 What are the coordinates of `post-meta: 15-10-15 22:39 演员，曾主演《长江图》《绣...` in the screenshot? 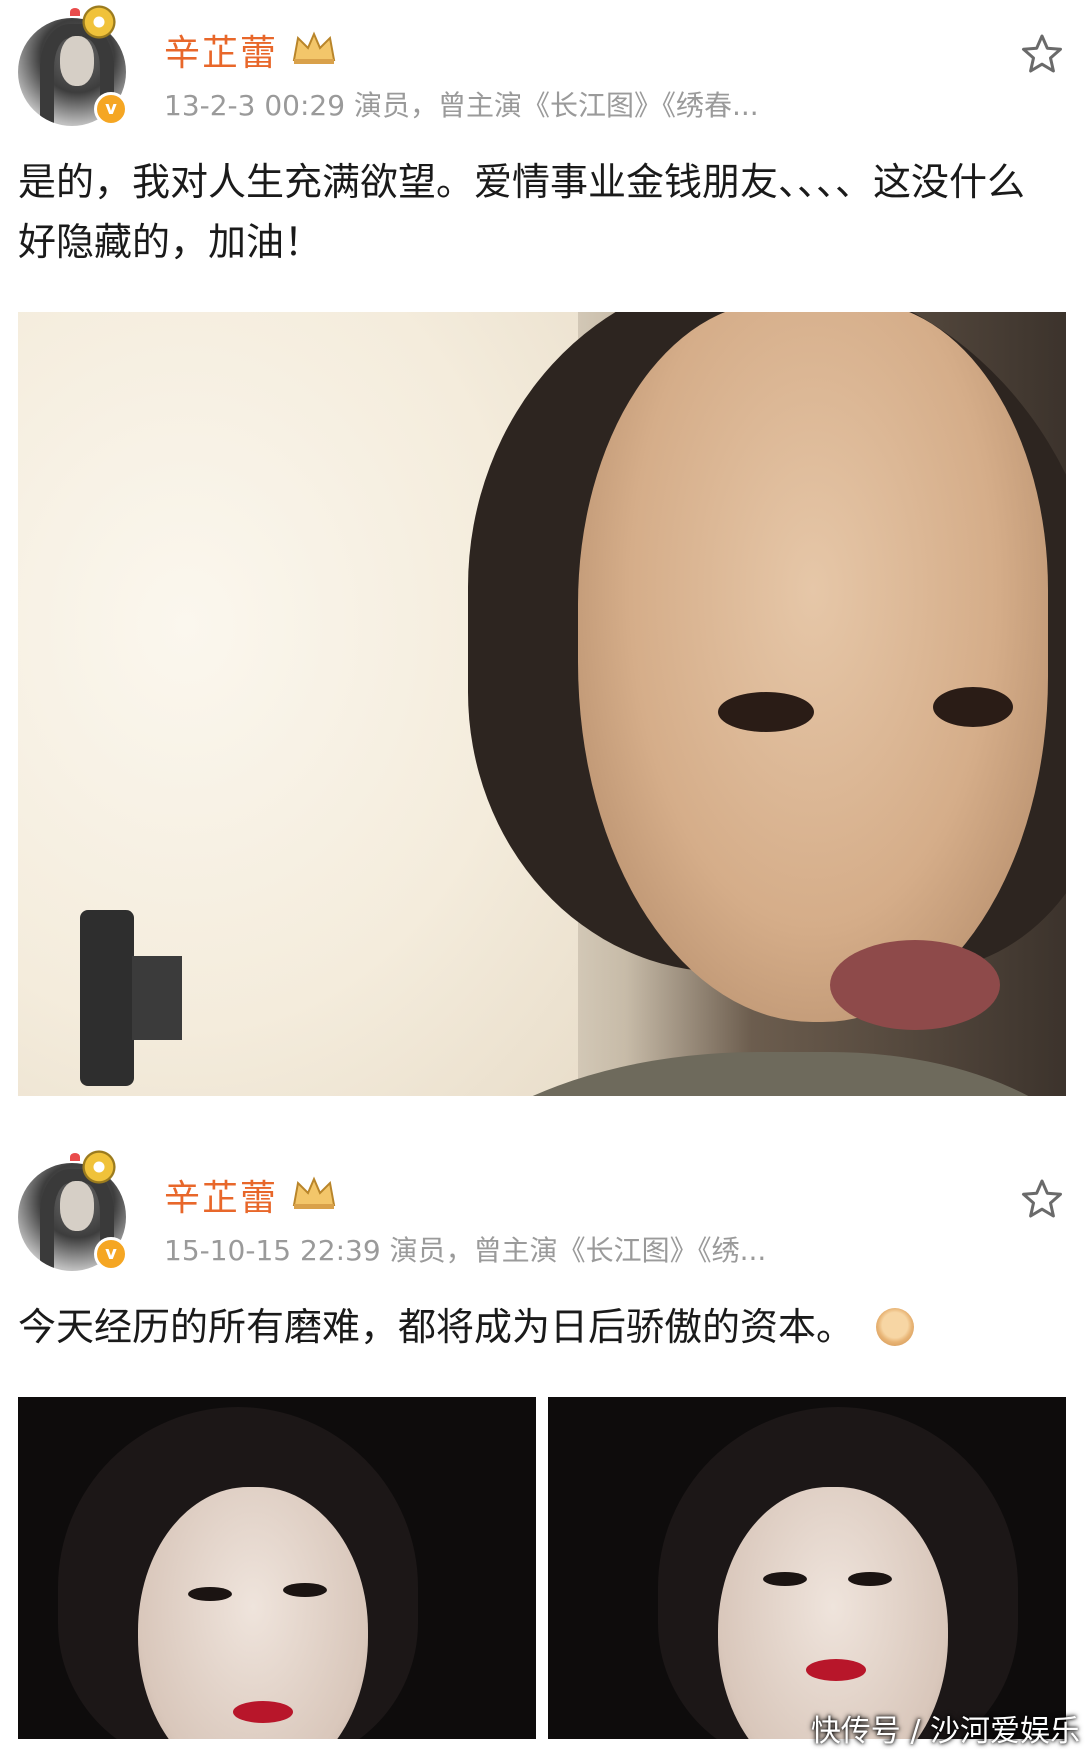 It's located at (465, 1250).